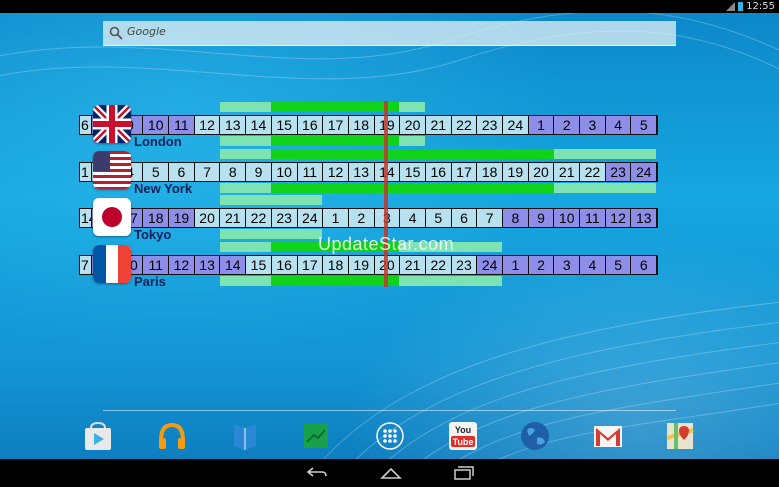 This screenshot has width=779, height=487. Describe the element at coordinates (112, 170) in the screenshot. I see `new-york-flag-icon` at that location.